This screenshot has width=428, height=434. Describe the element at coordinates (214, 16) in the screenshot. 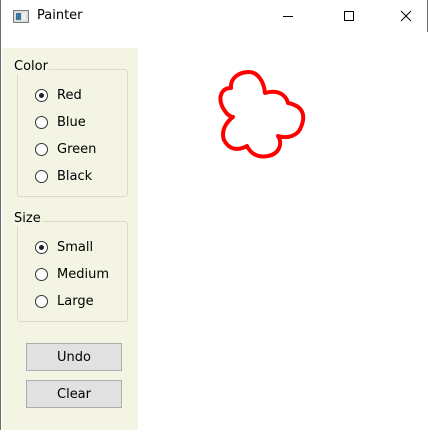

I see `title-bar: Painter` at that location.